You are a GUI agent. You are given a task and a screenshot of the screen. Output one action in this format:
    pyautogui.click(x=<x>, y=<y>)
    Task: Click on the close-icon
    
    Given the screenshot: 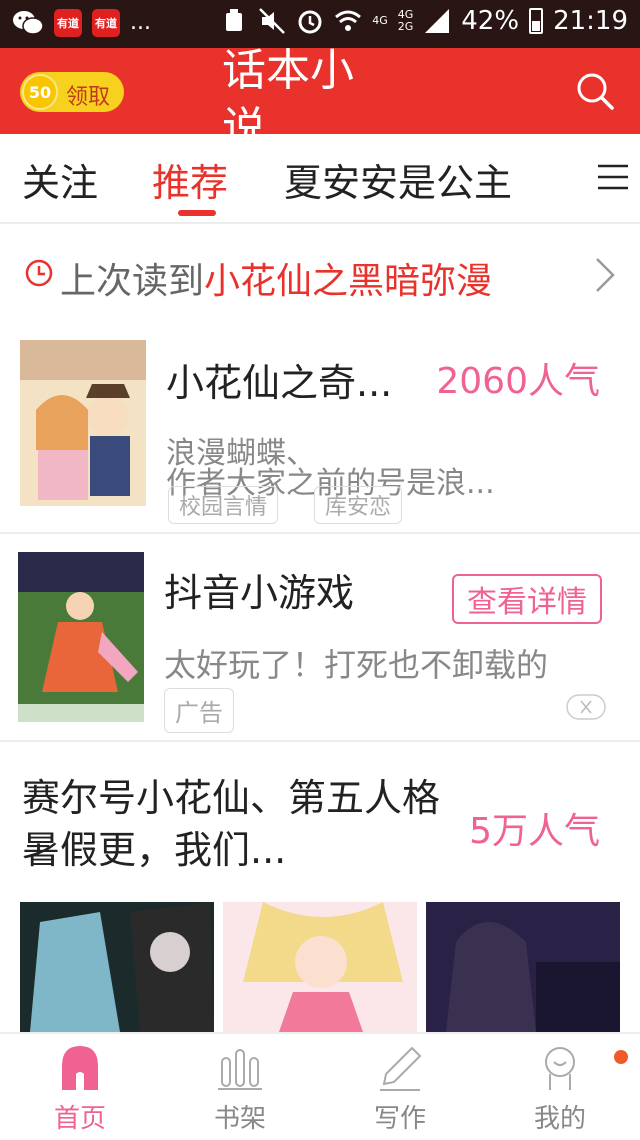 What is the action you would take?
    pyautogui.click(x=586, y=707)
    